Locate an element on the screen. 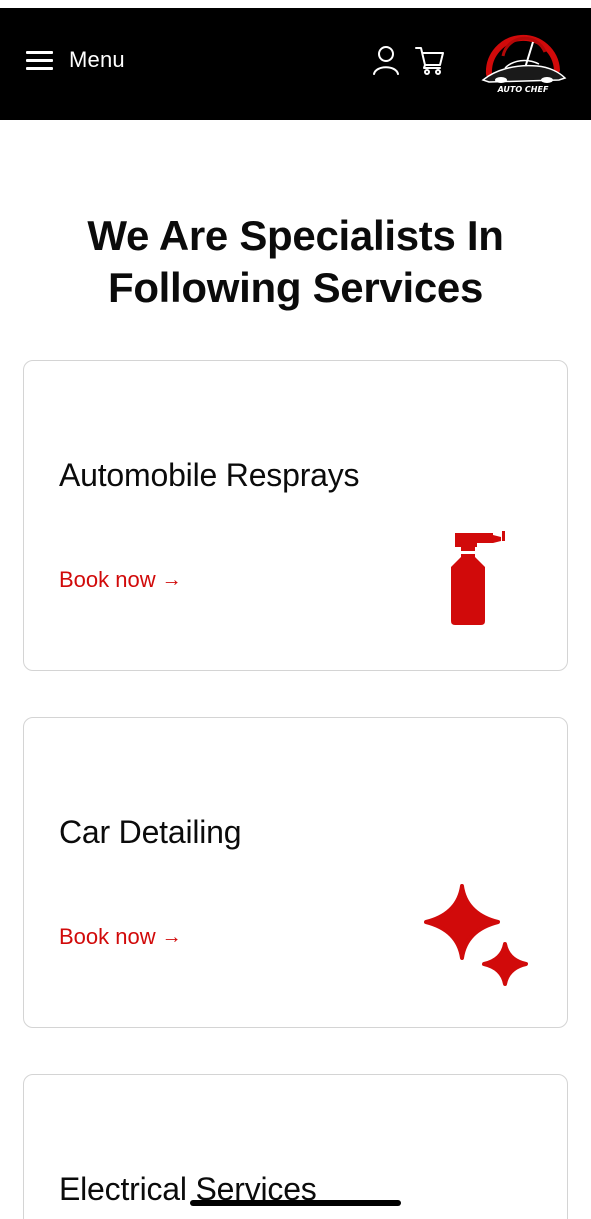 Image resolution: width=591 pixels, height=1219 pixels. menu-label: Menu is located at coordinates (97, 59).